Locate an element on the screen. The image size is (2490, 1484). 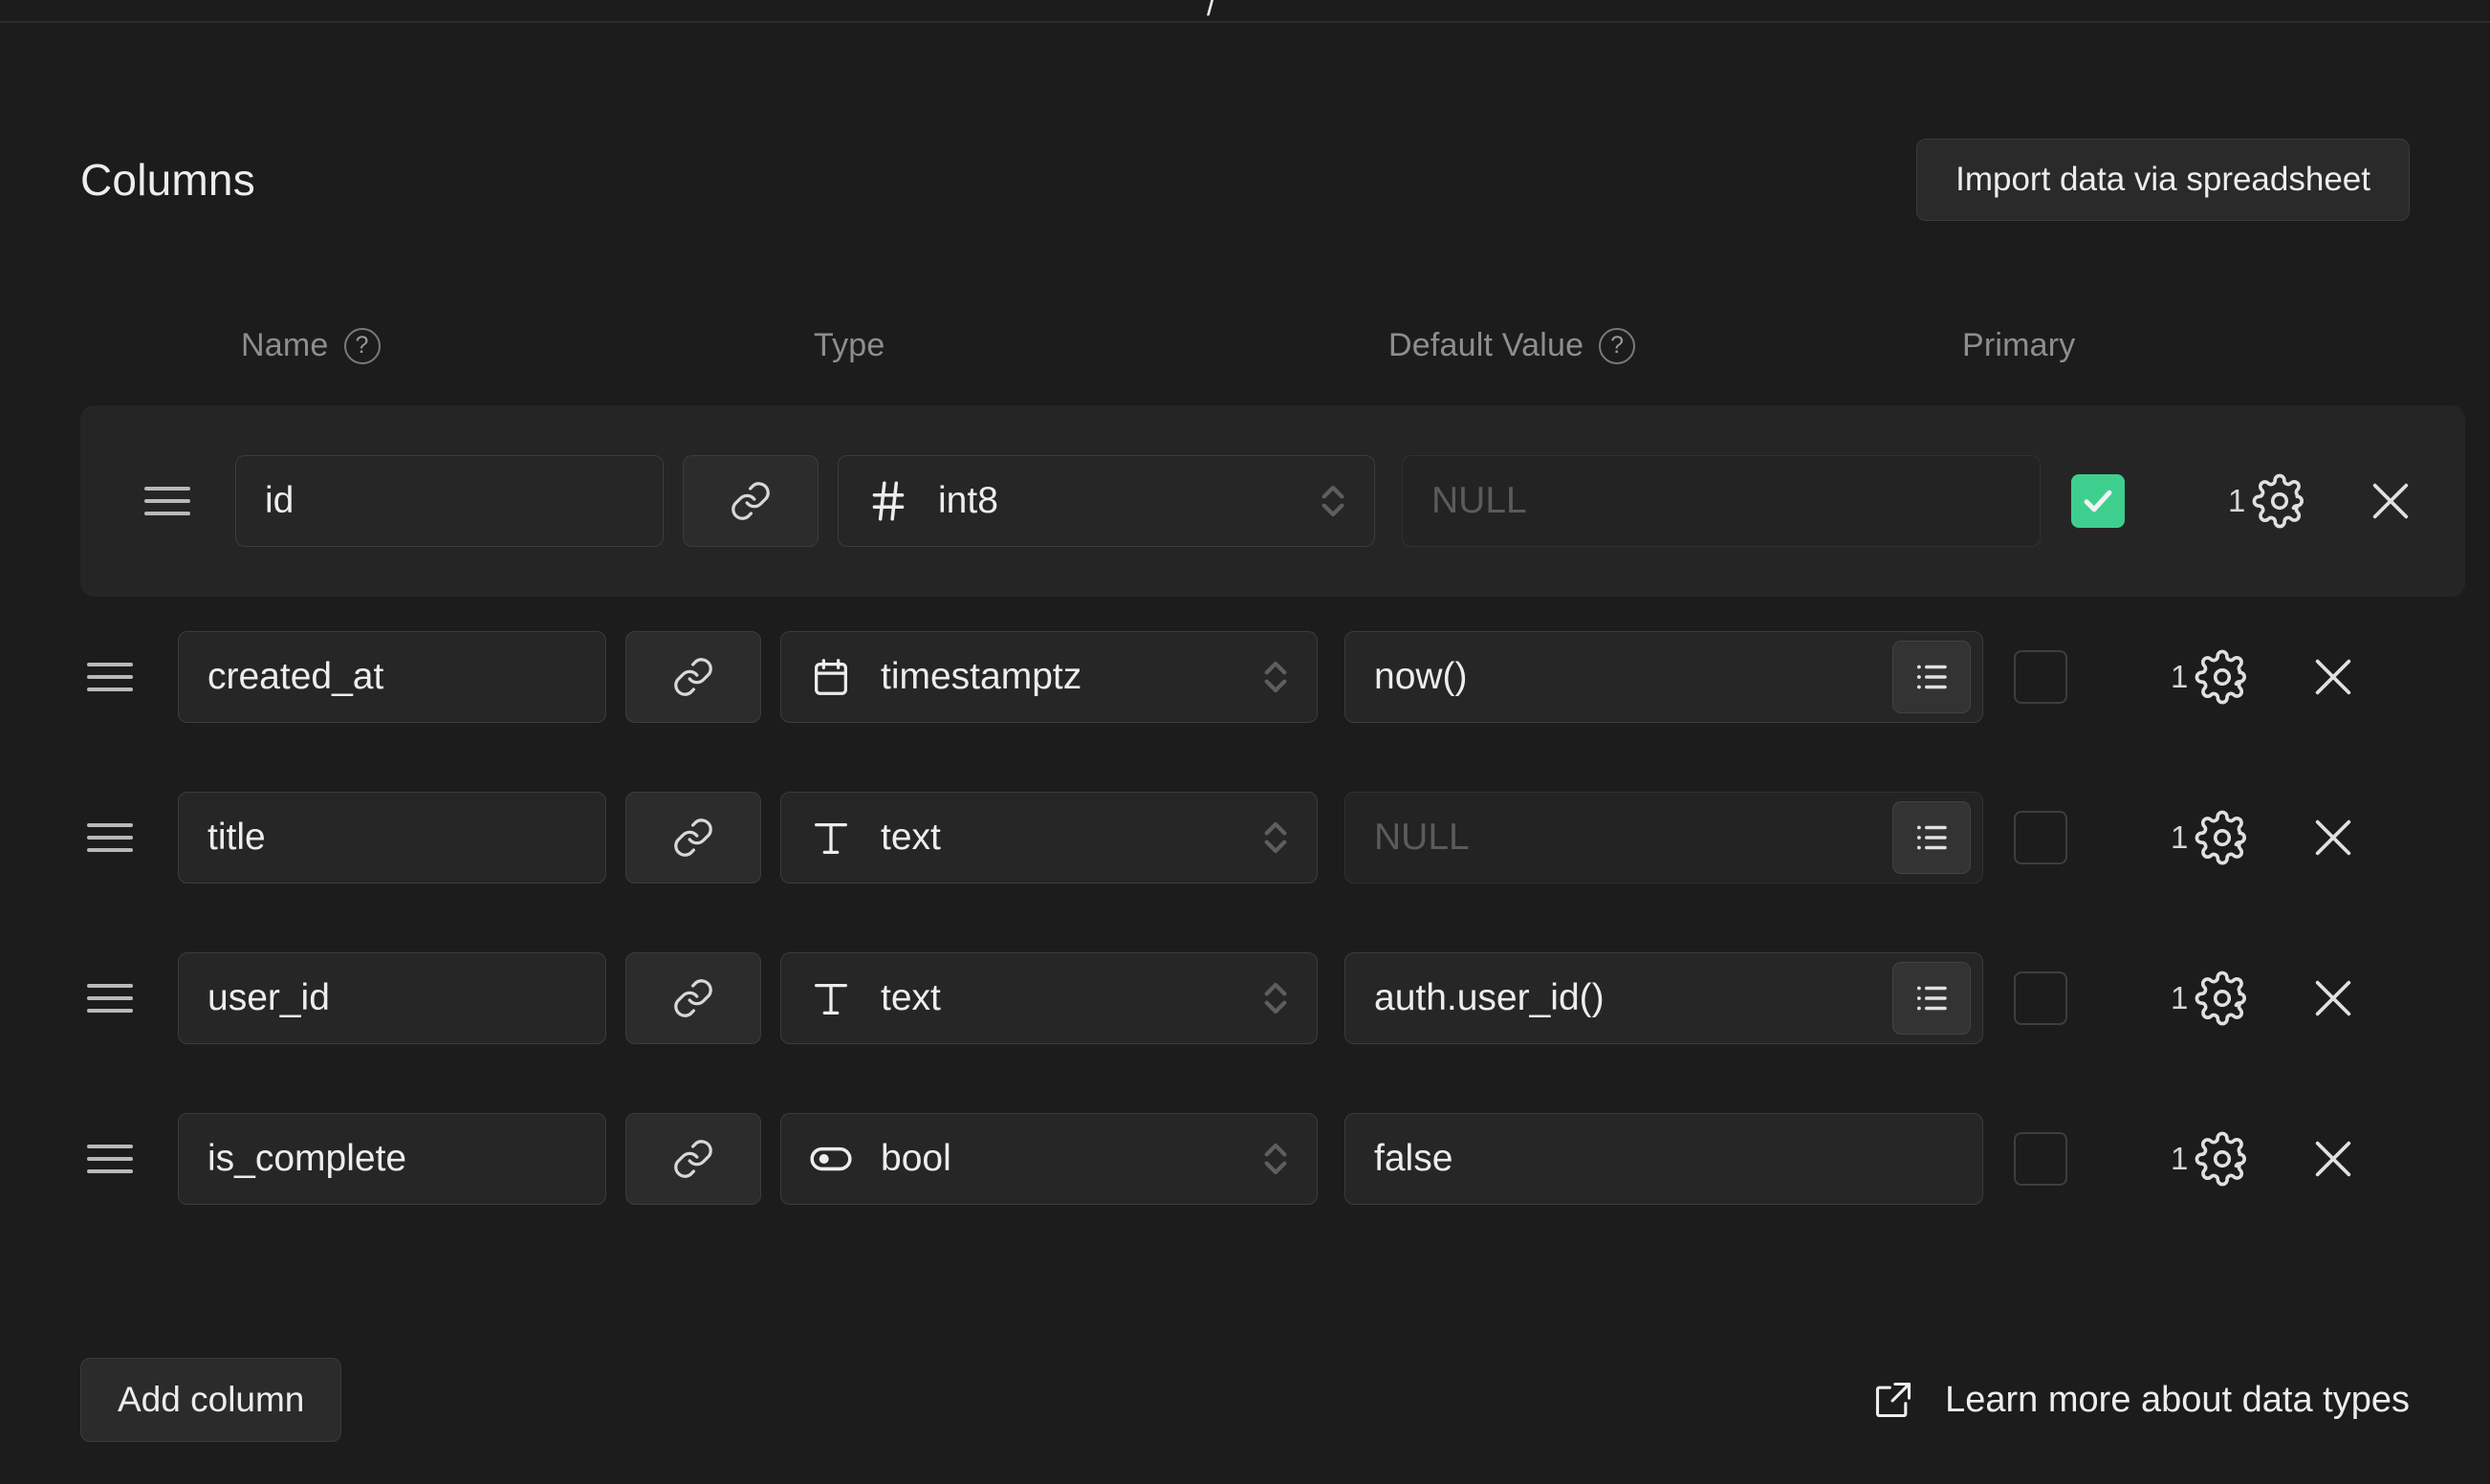
import-data-via-spreadsheet-button: Import data via spreadsheet is located at coordinates (2163, 180).